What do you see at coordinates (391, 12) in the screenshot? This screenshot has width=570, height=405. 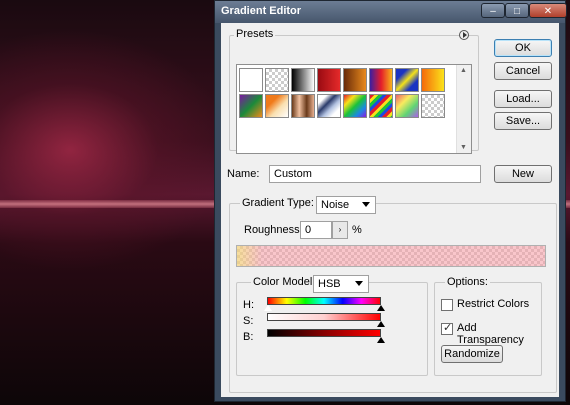 I see `title-bar: Gradient Editor – □ ✕` at bounding box center [391, 12].